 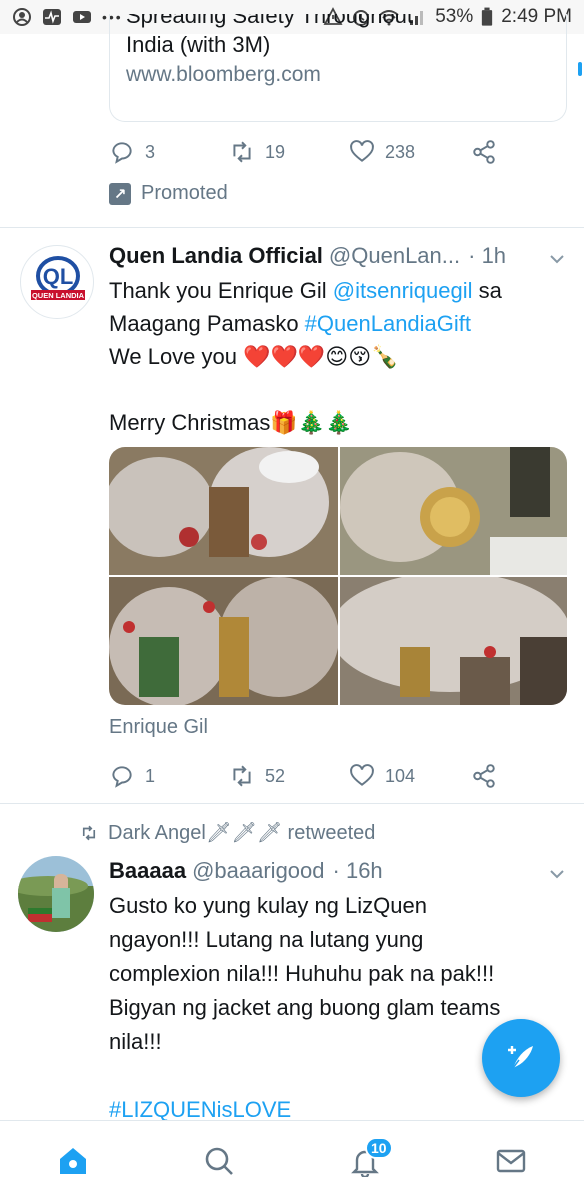 I want to click on like-button: 104, so click(x=410, y=776).